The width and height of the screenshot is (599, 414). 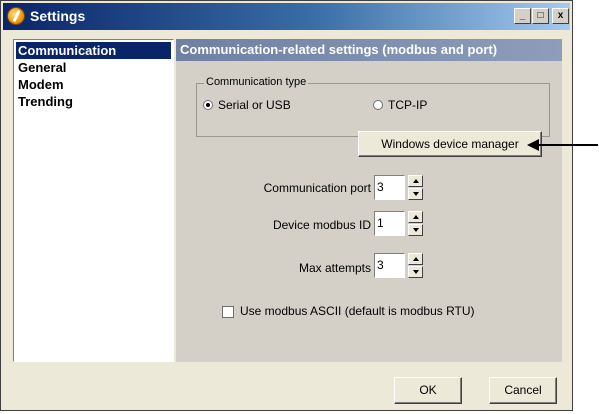 What do you see at coordinates (389, 223) in the screenshot?
I see `modbus-id-input: 1` at bounding box center [389, 223].